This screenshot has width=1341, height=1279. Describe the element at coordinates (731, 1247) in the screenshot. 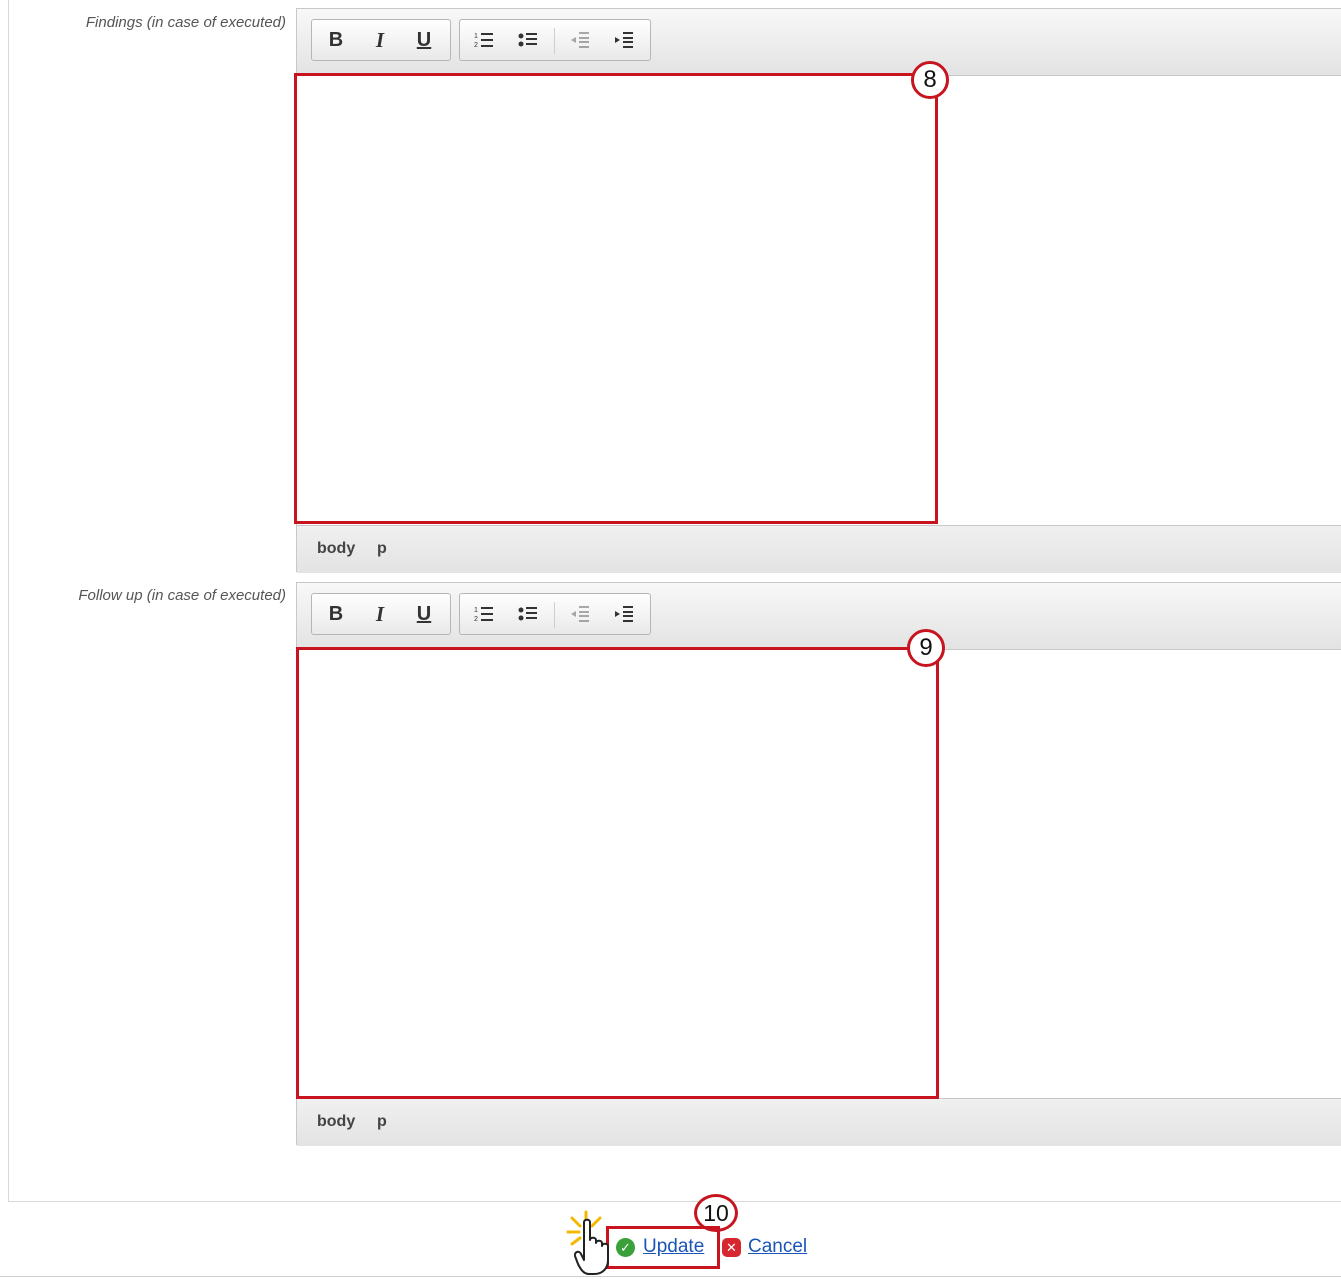

I see `x-circle-icon: ✕` at that location.